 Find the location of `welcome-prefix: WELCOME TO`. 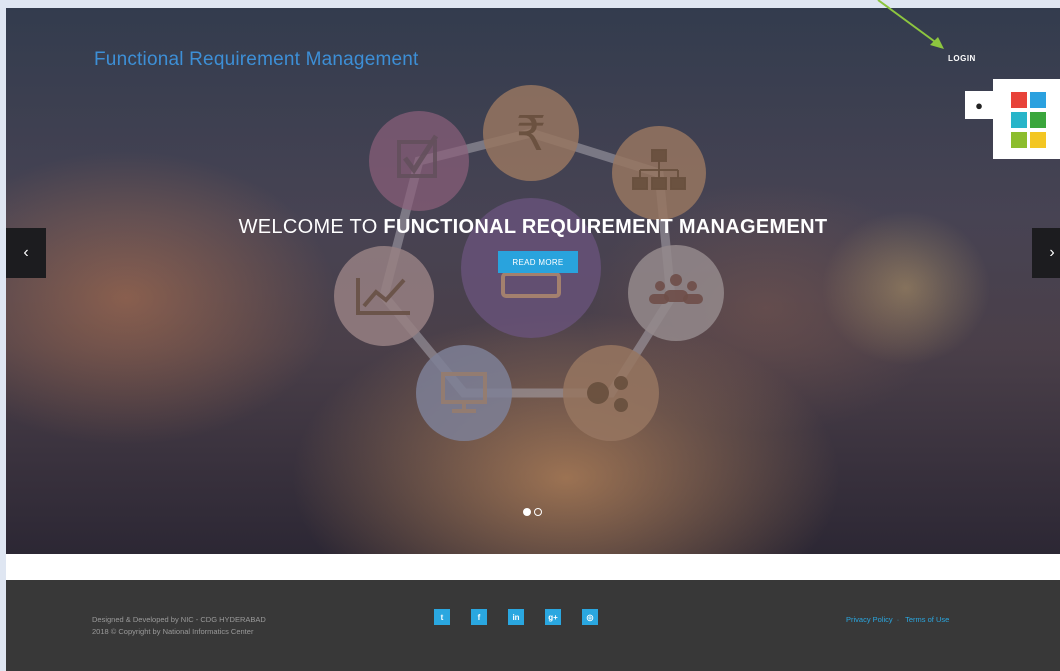

welcome-prefix: WELCOME TO is located at coordinates (311, 227).